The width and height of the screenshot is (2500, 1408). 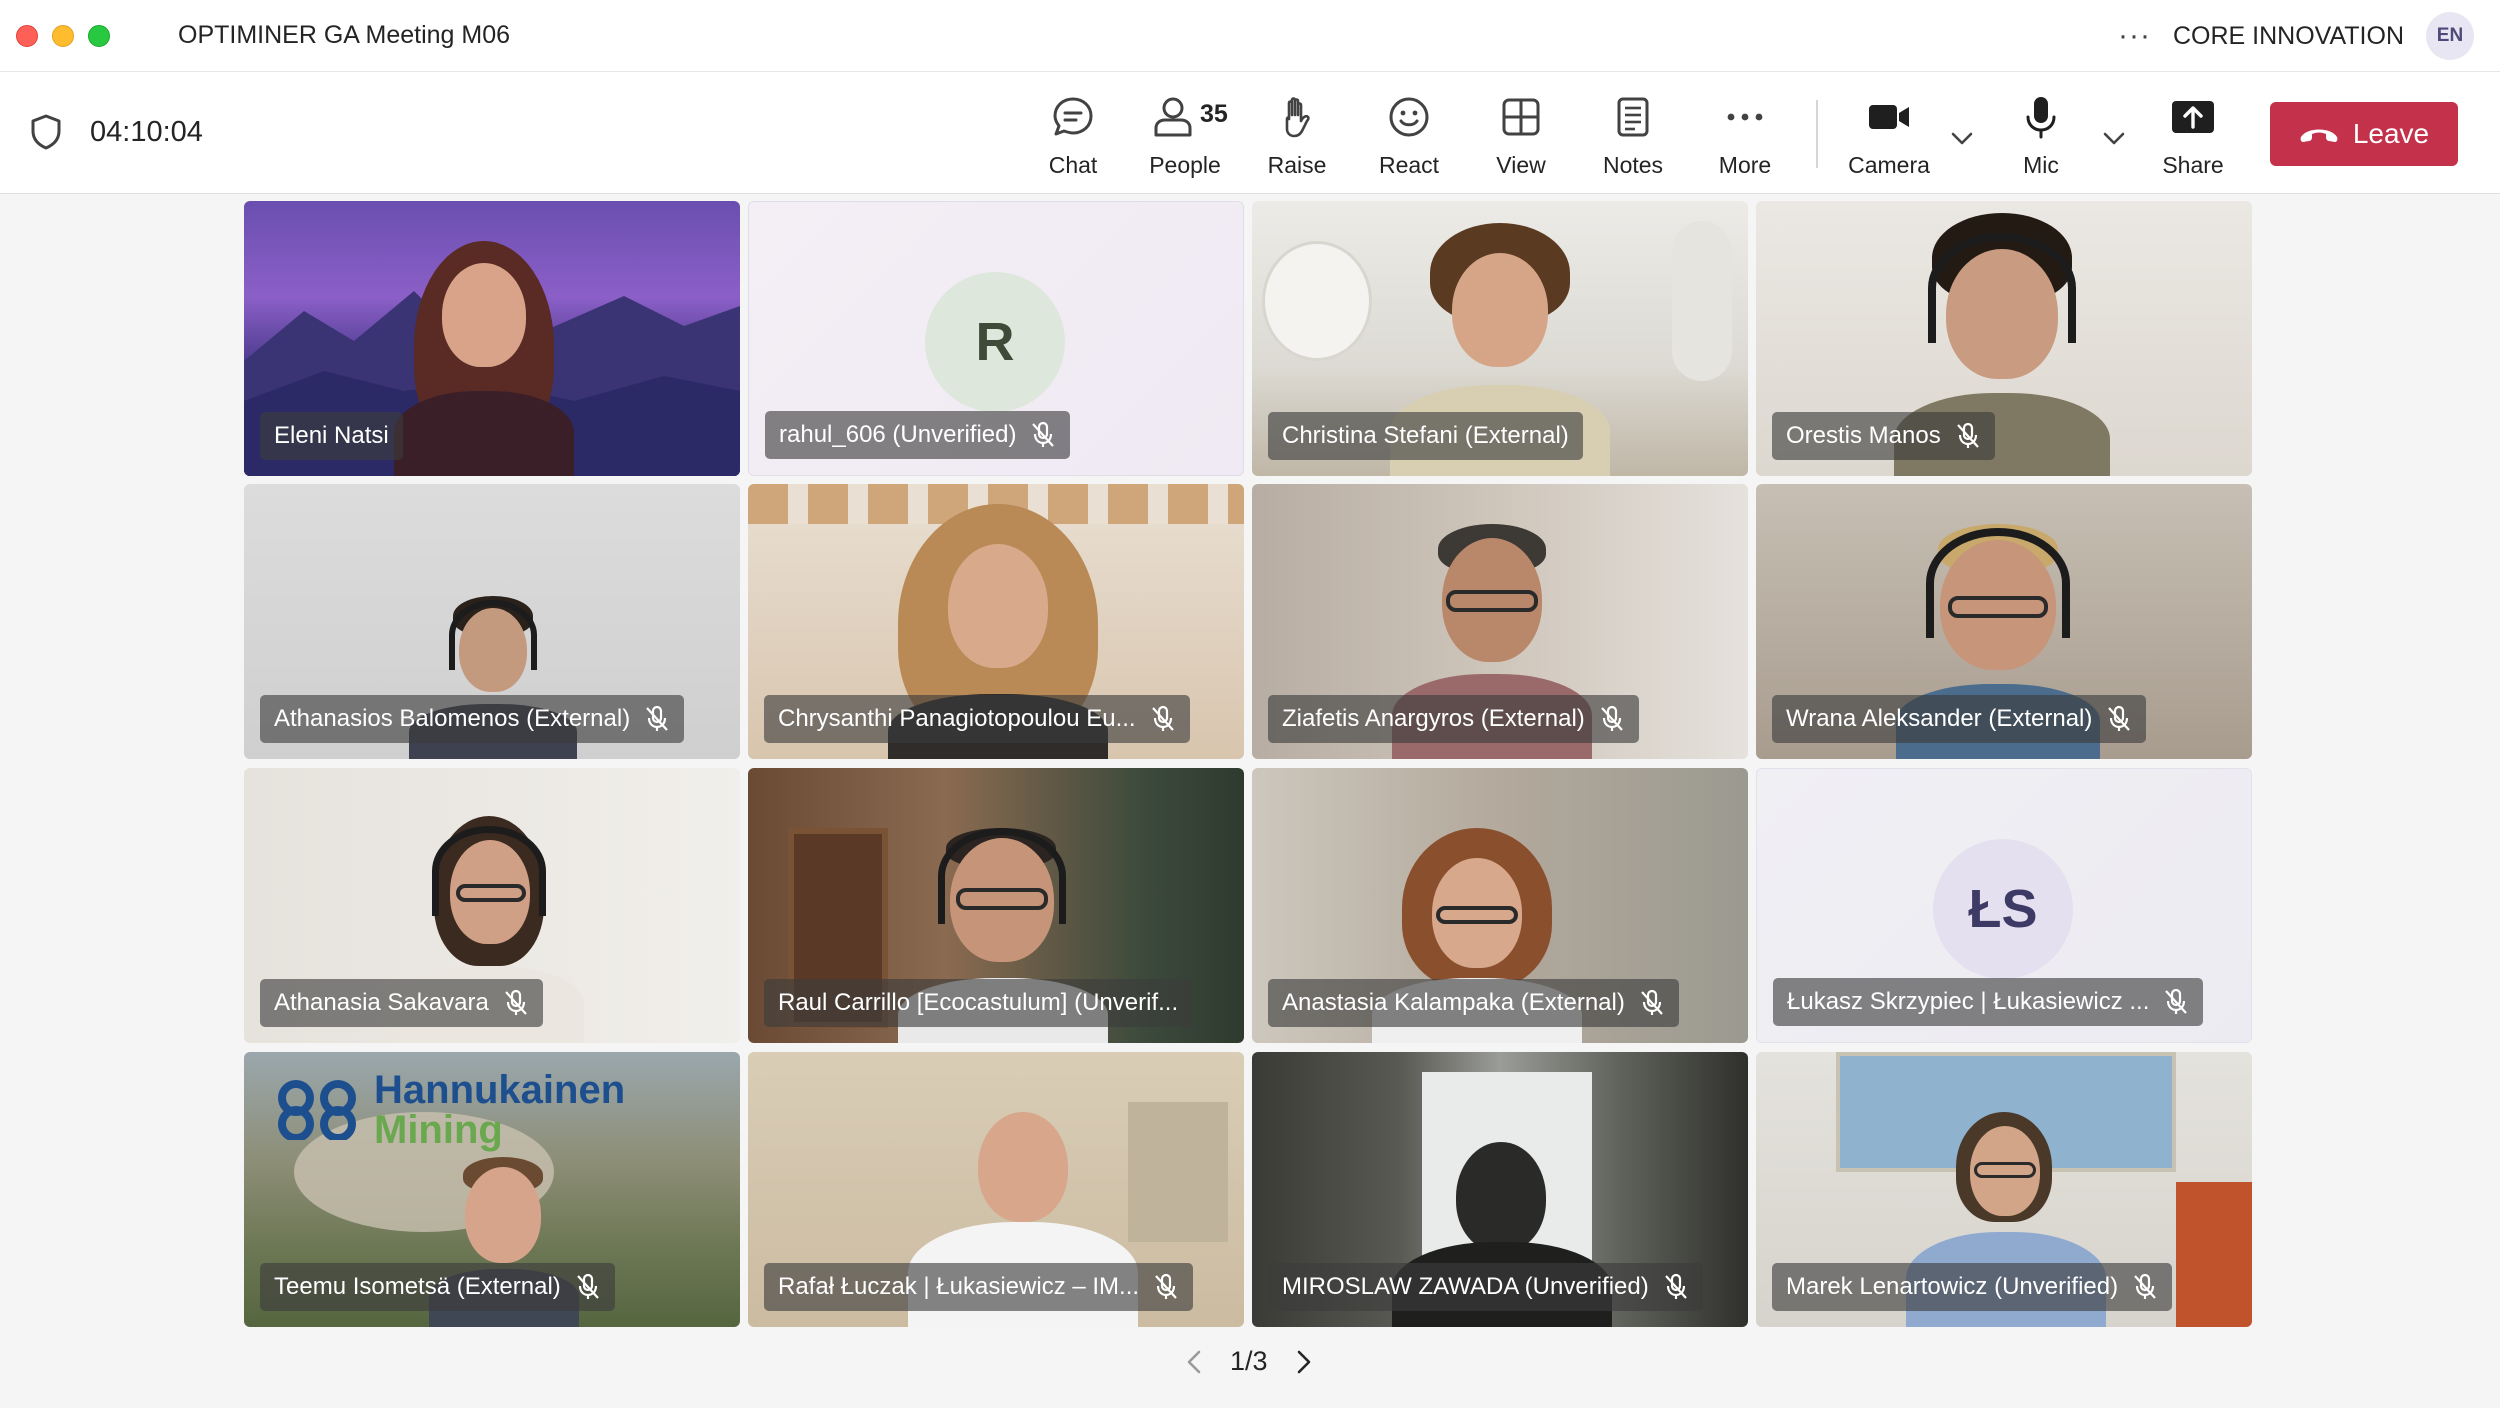 I want to click on participant-tile-athanasia-sakavara: Athanasia Sakavara, so click(x=492, y=905).